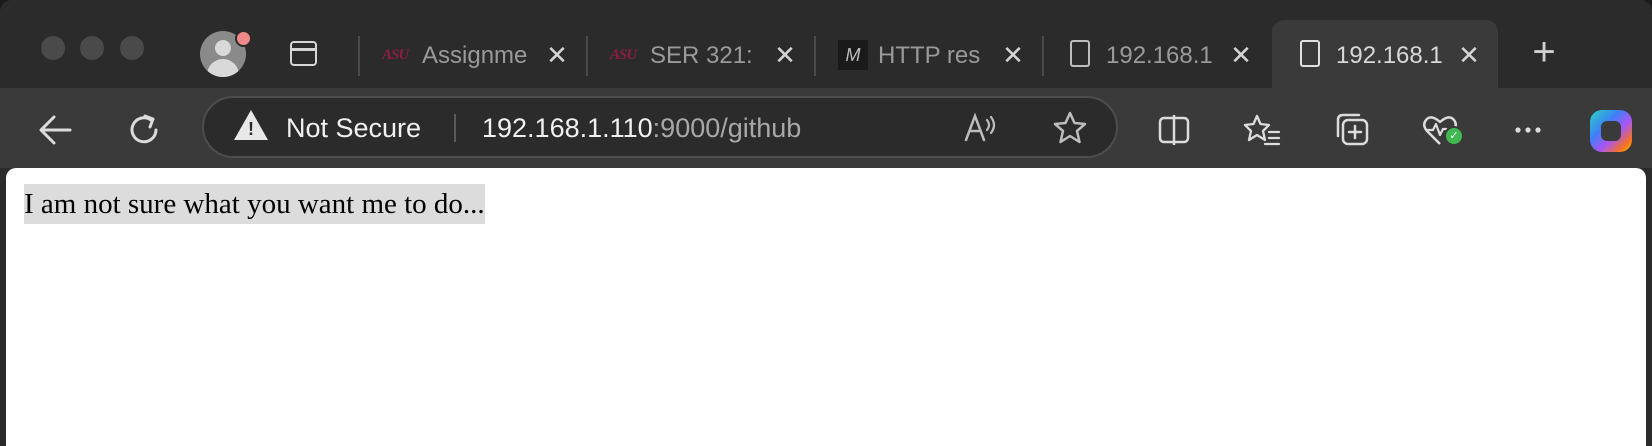 The width and height of the screenshot is (1652, 446). I want to click on refresh-icon, so click(144, 129).